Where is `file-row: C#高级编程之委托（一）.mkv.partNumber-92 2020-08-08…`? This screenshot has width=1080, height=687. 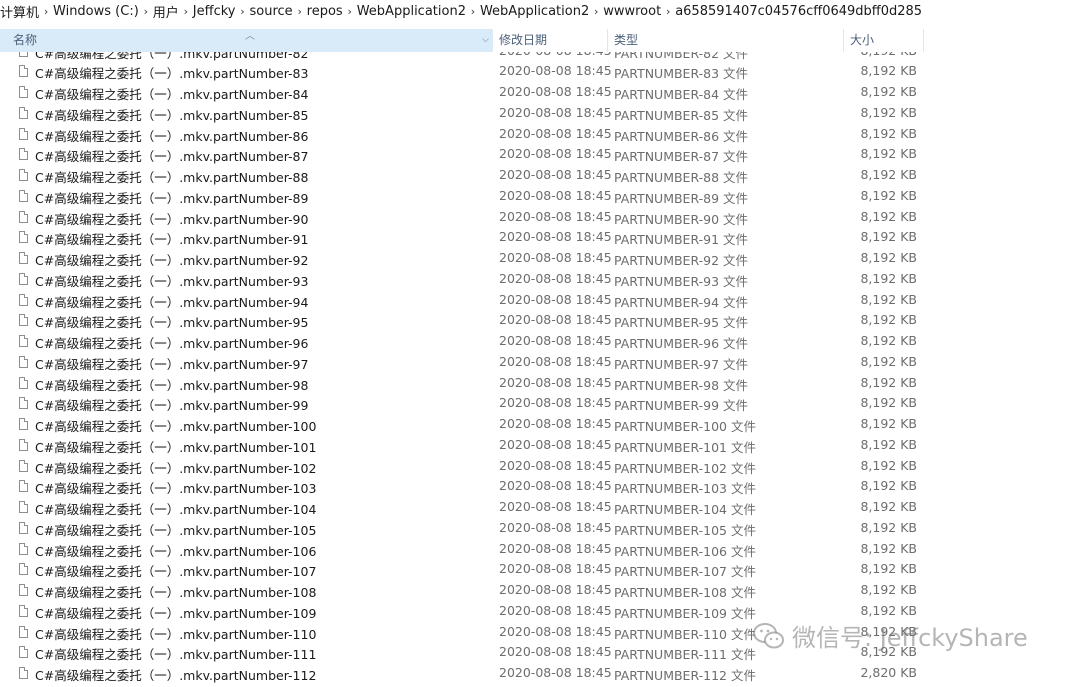 file-row: C#高级编程之委托（一）.mkv.partNumber-92 2020-08-08… is located at coordinates (540, 259).